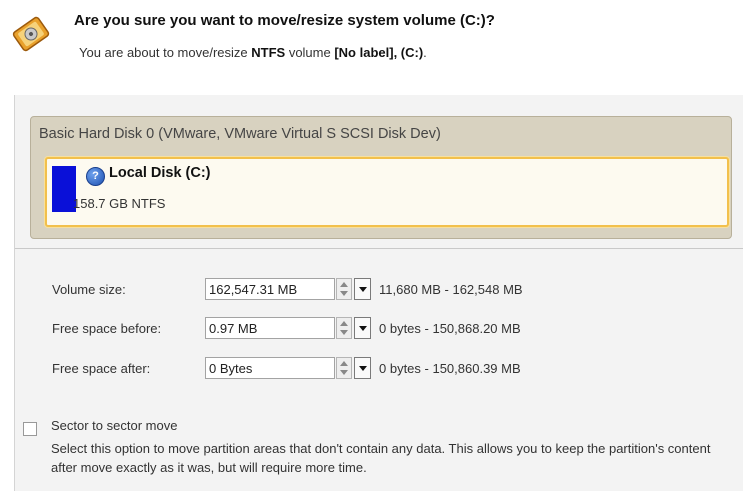  Describe the element at coordinates (95, 176) in the screenshot. I see `help-icon: ?` at that location.